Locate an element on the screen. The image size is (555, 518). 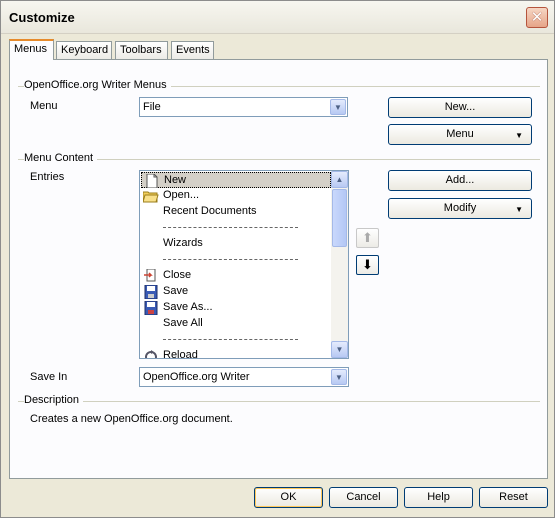
section-heading-description: Description is located at coordinates (54, 400).